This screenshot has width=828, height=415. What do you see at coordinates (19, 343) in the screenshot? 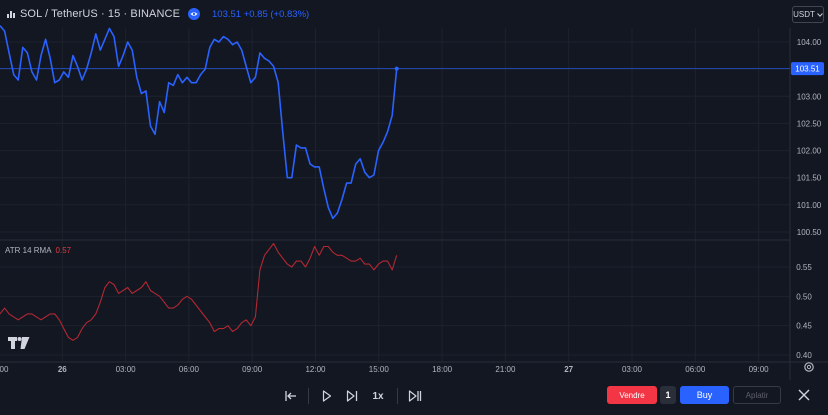
I see `tradingview-logo-icon` at bounding box center [19, 343].